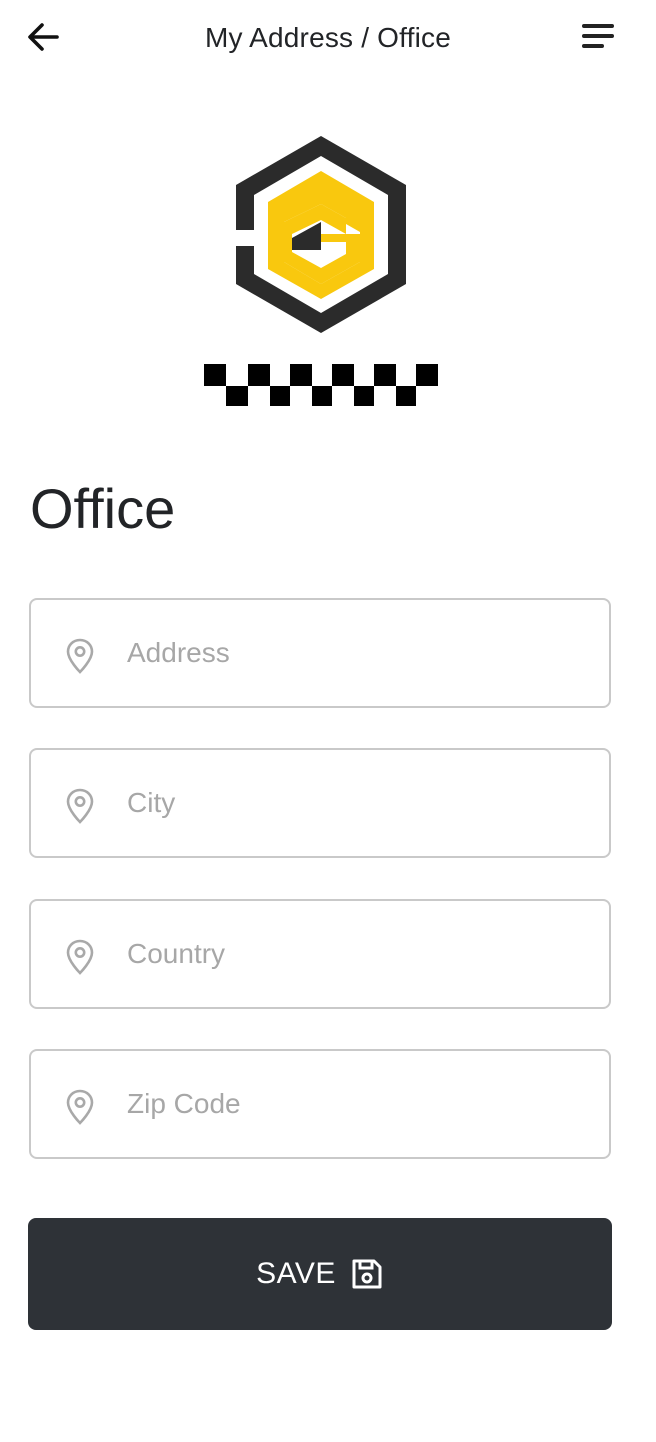 This screenshot has height=1442, width=656. Describe the element at coordinates (103, 508) in the screenshot. I see `section-title: Office` at that location.